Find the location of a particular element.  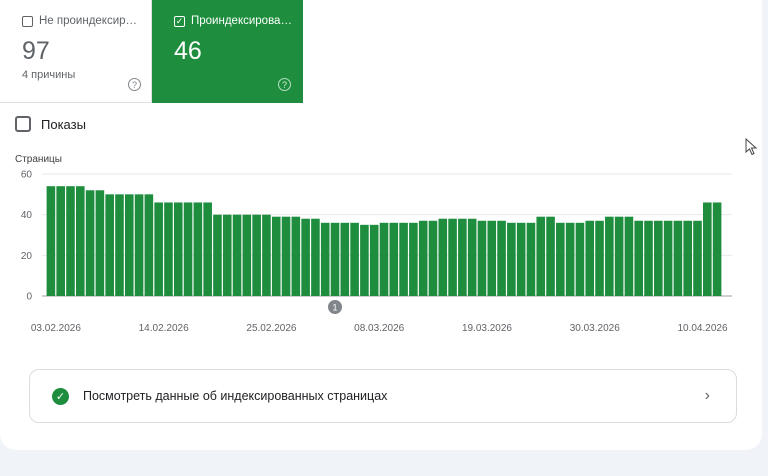

y-tick-label: 40 is located at coordinates (27, 215).